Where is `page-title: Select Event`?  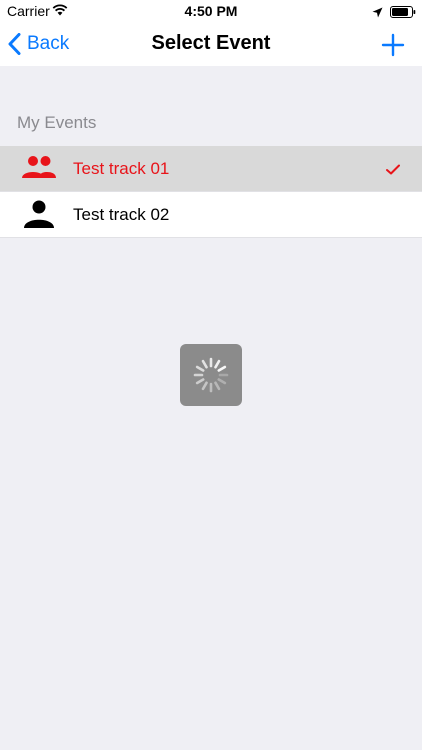
page-title: Select Event is located at coordinates (211, 43).